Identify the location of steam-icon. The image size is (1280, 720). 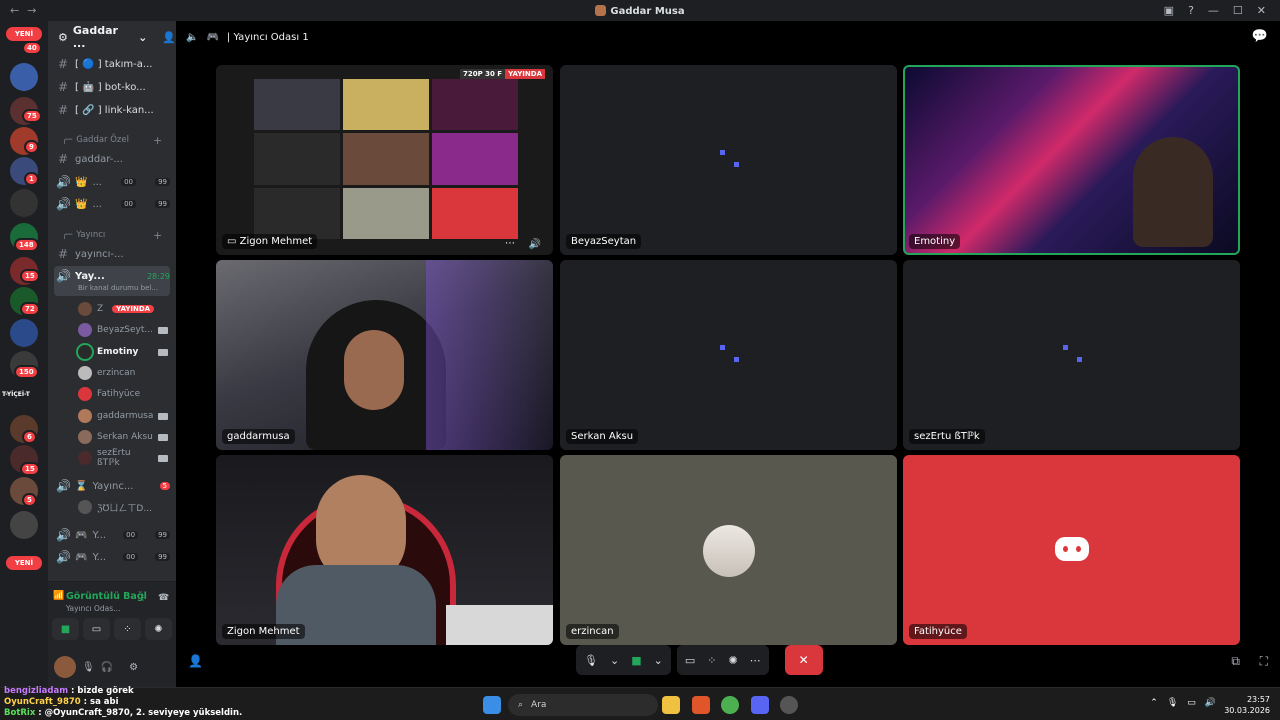
(789, 705).